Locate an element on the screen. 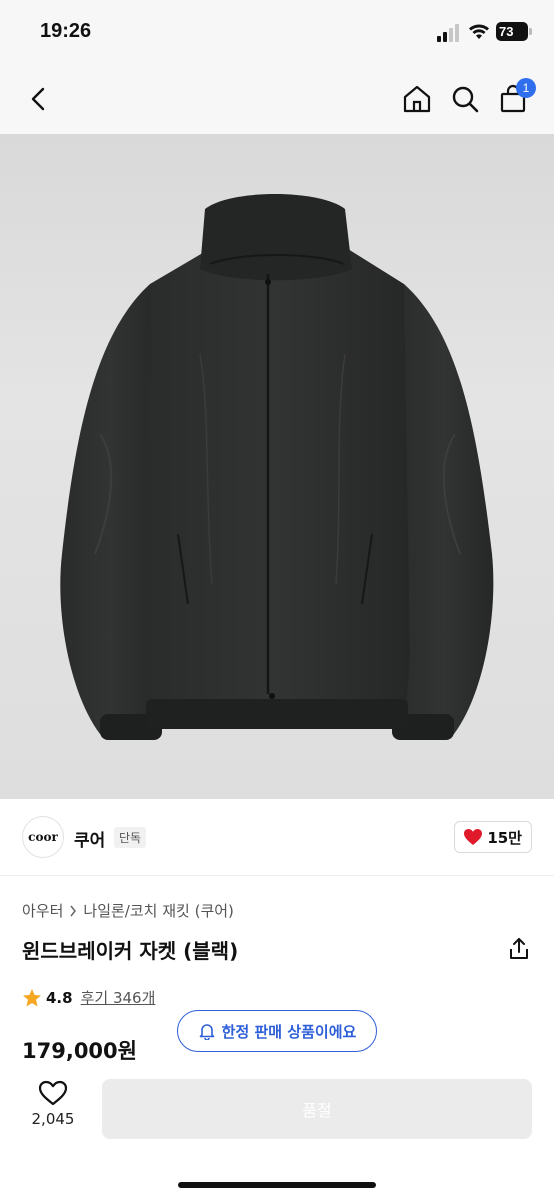 The height and width of the screenshot is (1200, 554). battery-cap is located at coordinates (530, 31).